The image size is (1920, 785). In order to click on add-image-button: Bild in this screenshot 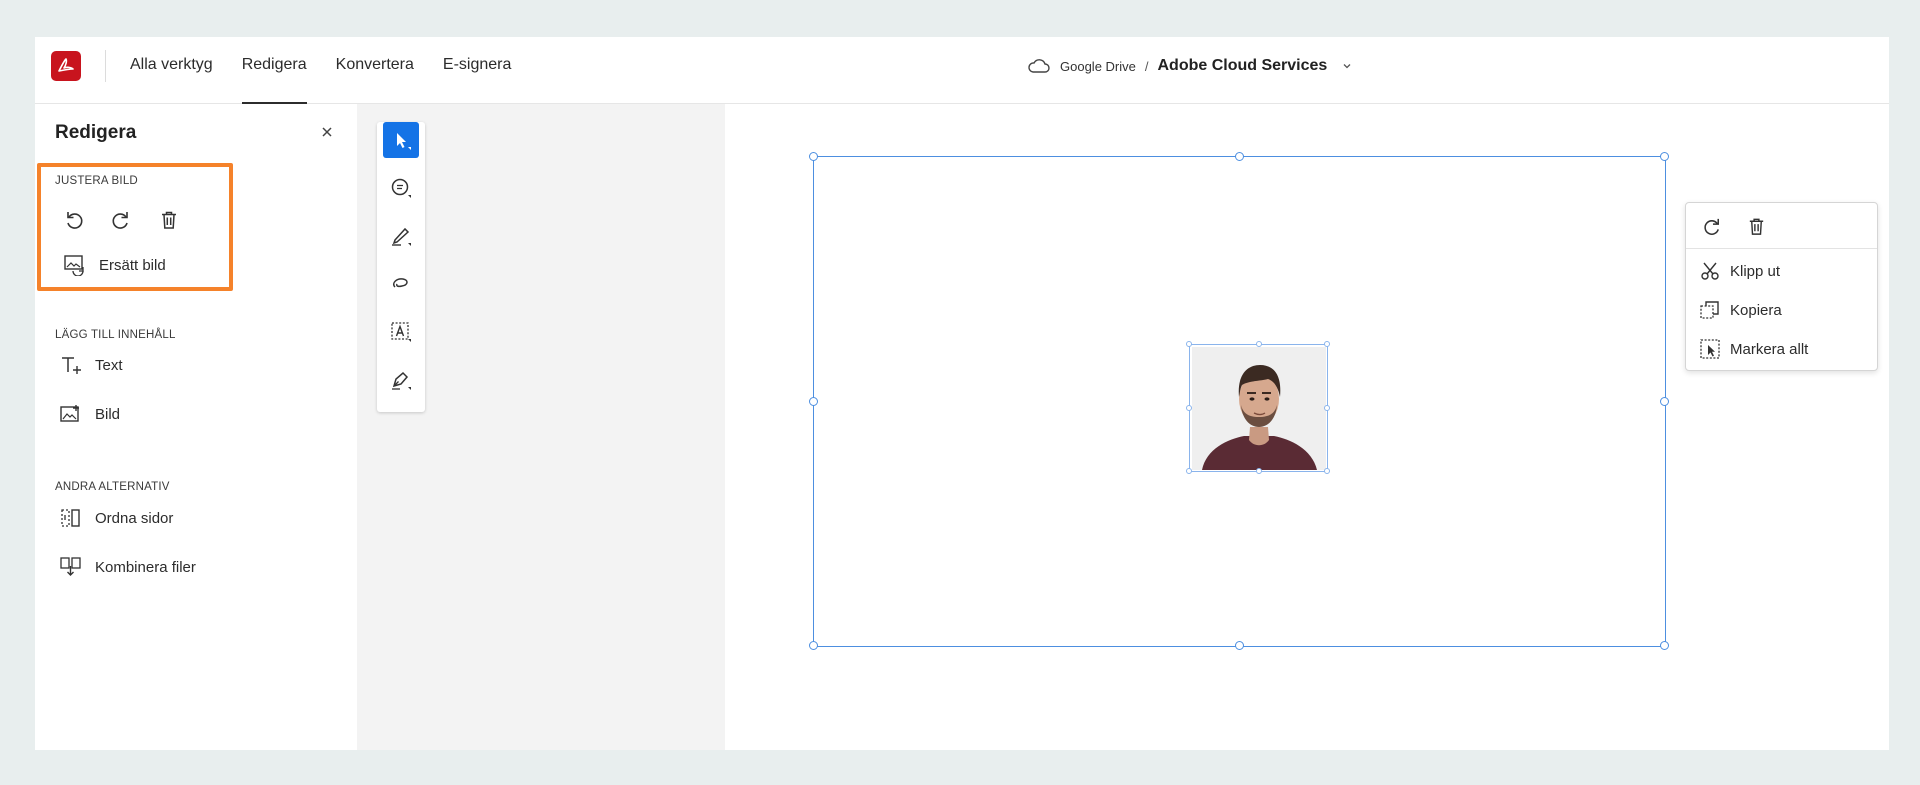, I will do `click(89, 414)`.